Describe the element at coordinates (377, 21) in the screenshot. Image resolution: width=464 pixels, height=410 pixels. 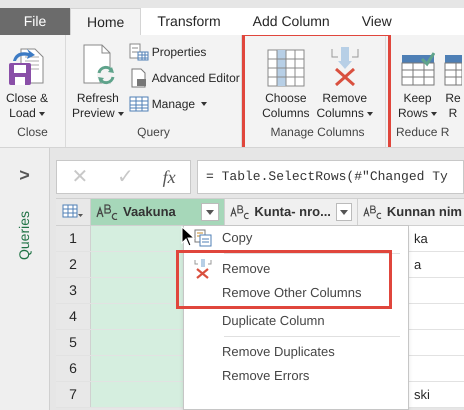
I see `ribbon-tab: View` at that location.